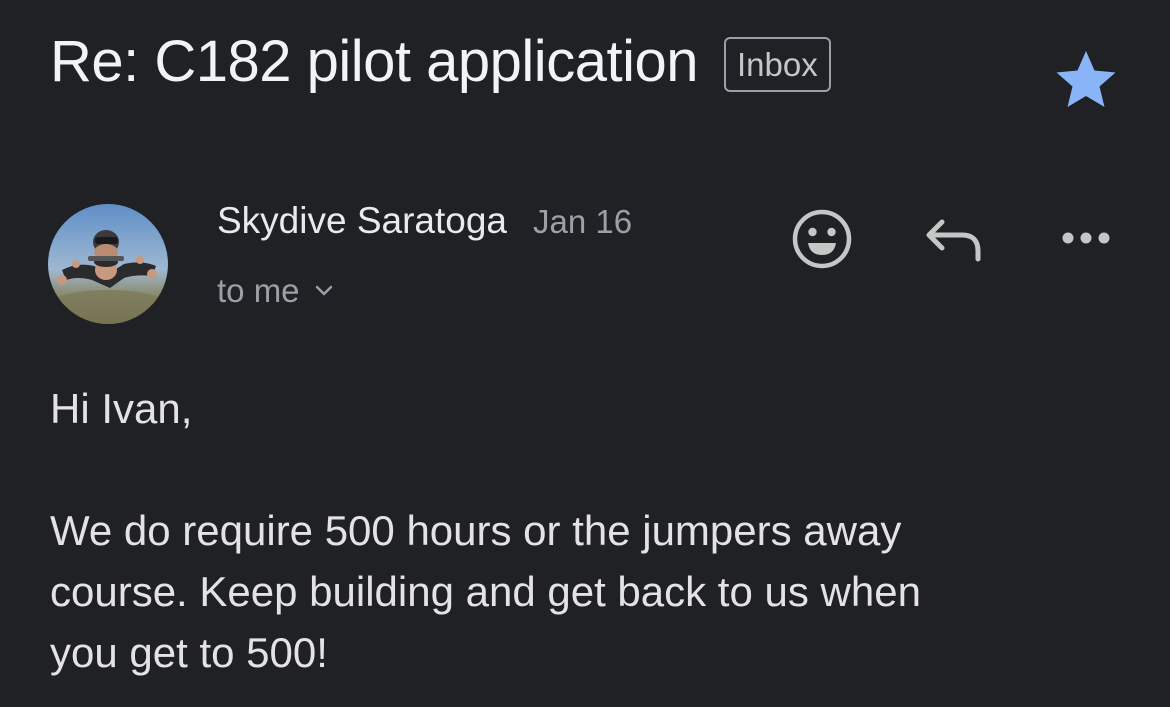  Describe the element at coordinates (323, 290) in the screenshot. I see `chevron-down-icon` at that location.